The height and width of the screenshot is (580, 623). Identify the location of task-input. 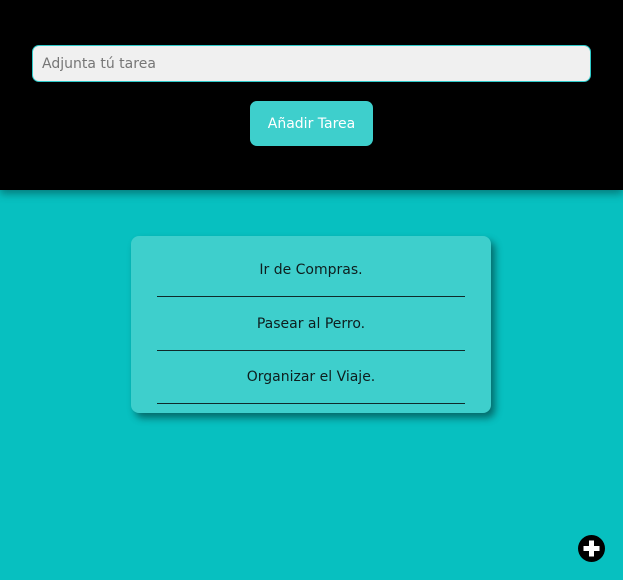
(311, 63).